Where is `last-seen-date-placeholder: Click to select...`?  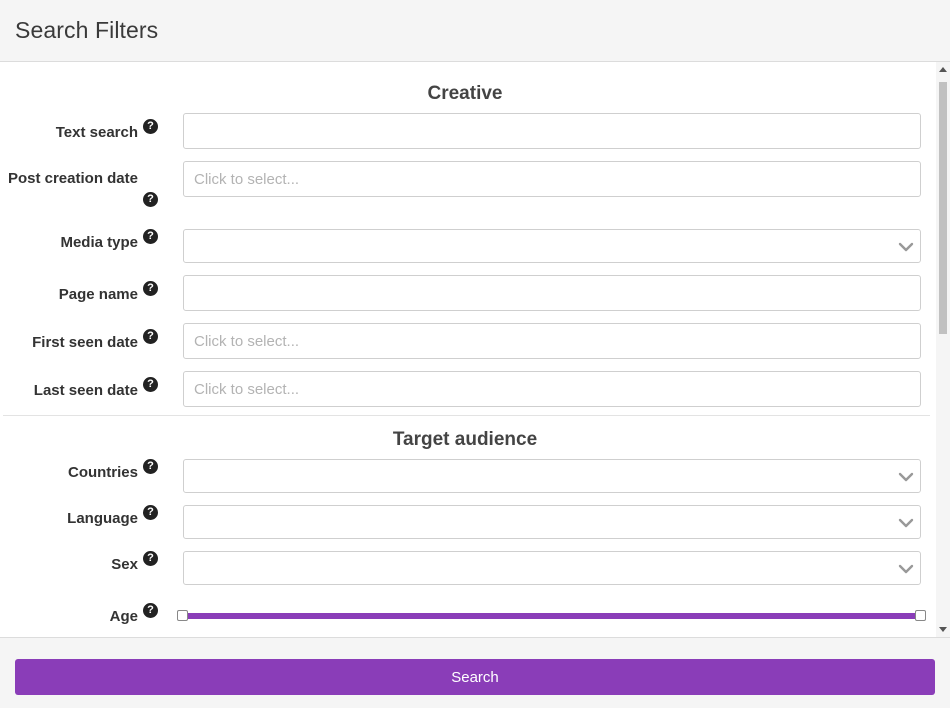 last-seen-date-placeholder: Click to select... is located at coordinates (247, 389).